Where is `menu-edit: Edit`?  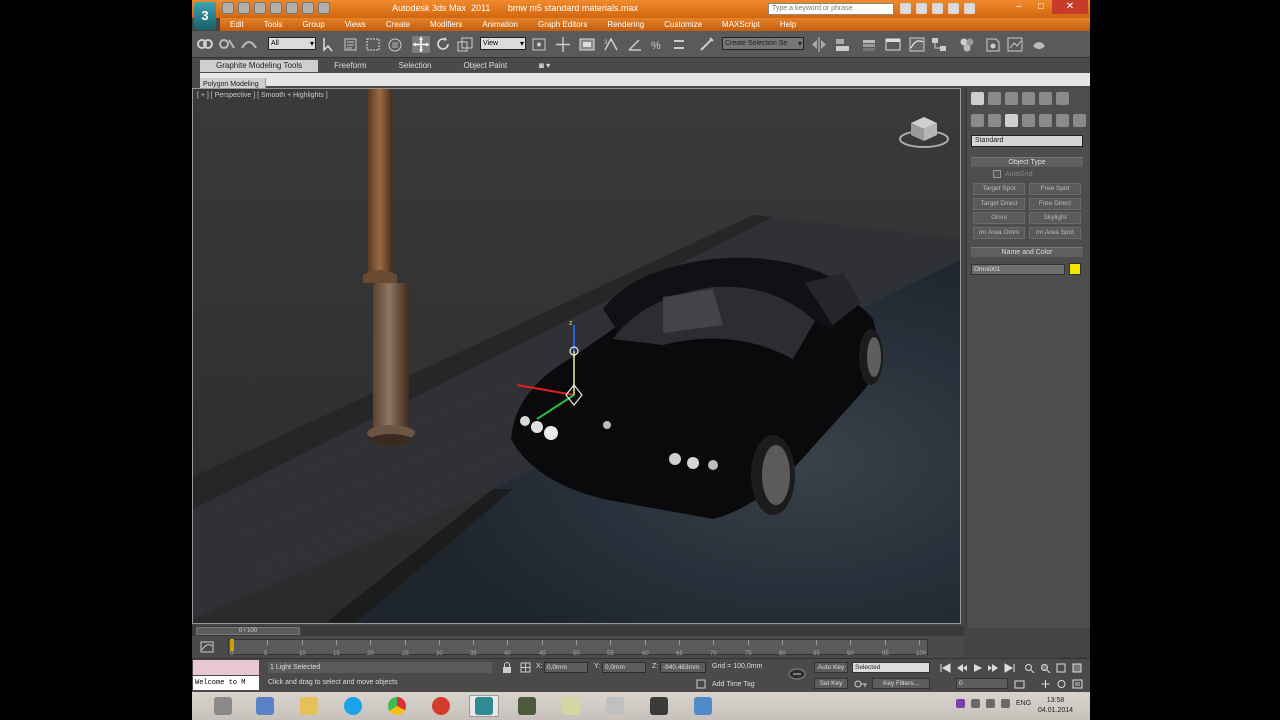 menu-edit: Edit is located at coordinates (237, 24).